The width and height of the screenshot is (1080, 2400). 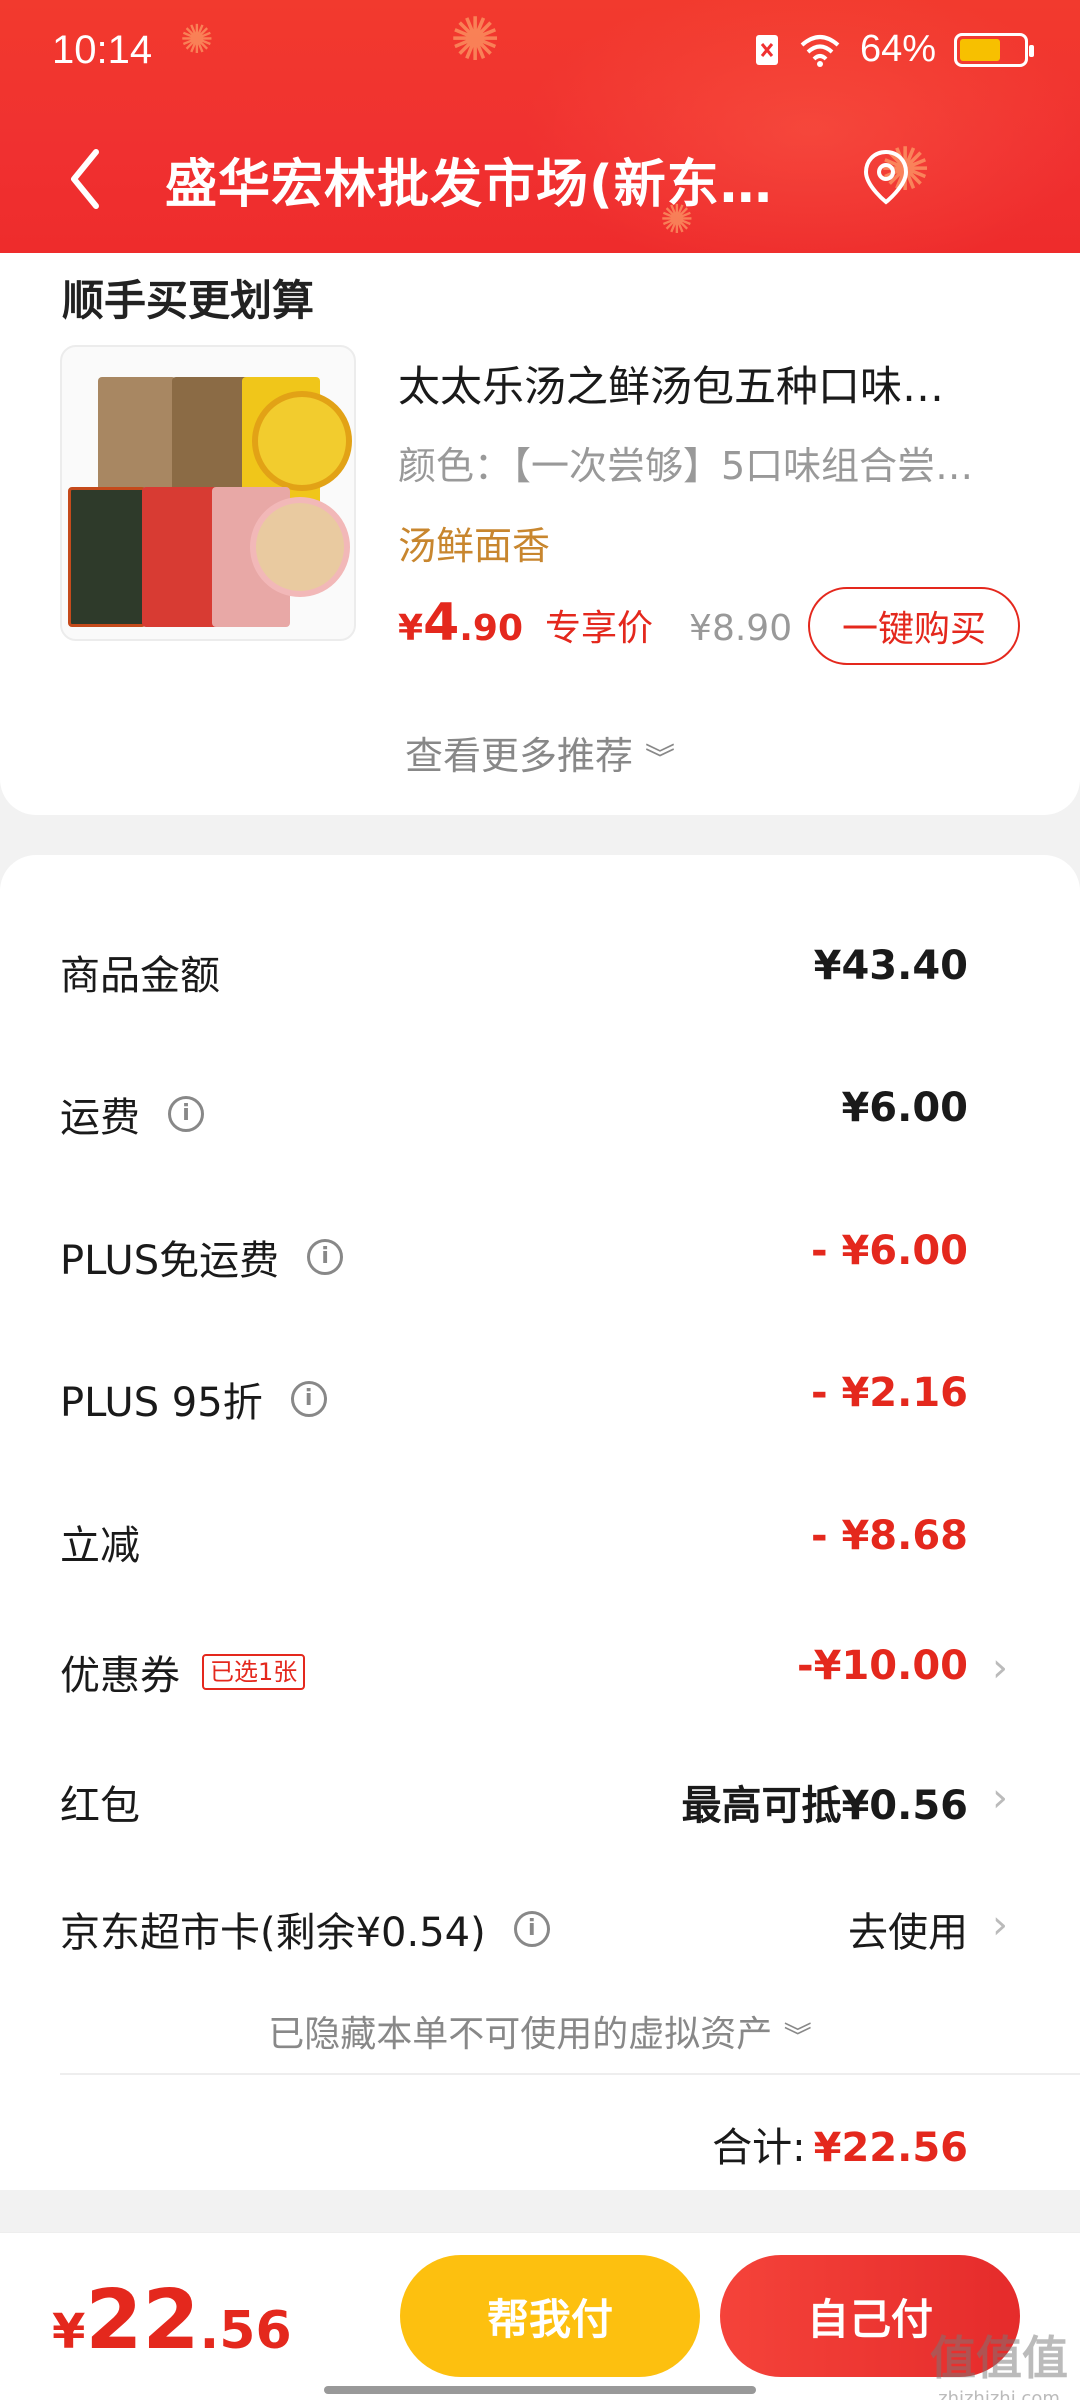 I want to click on home-indicator, so click(x=540, y=2390).